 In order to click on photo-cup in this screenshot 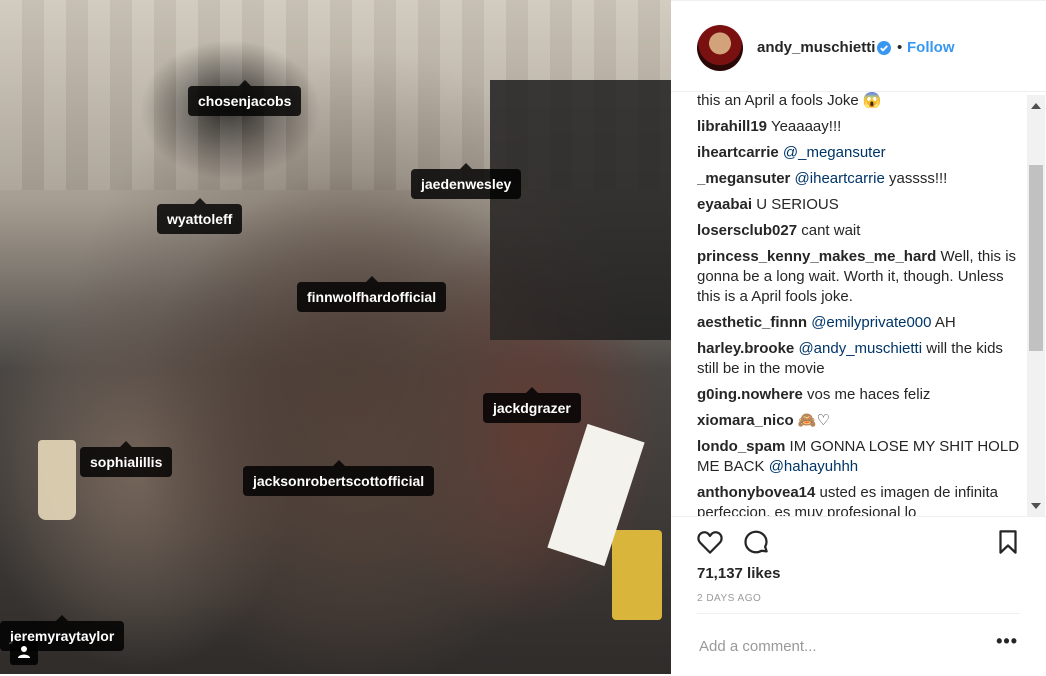, I will do `click(57, 480)`.